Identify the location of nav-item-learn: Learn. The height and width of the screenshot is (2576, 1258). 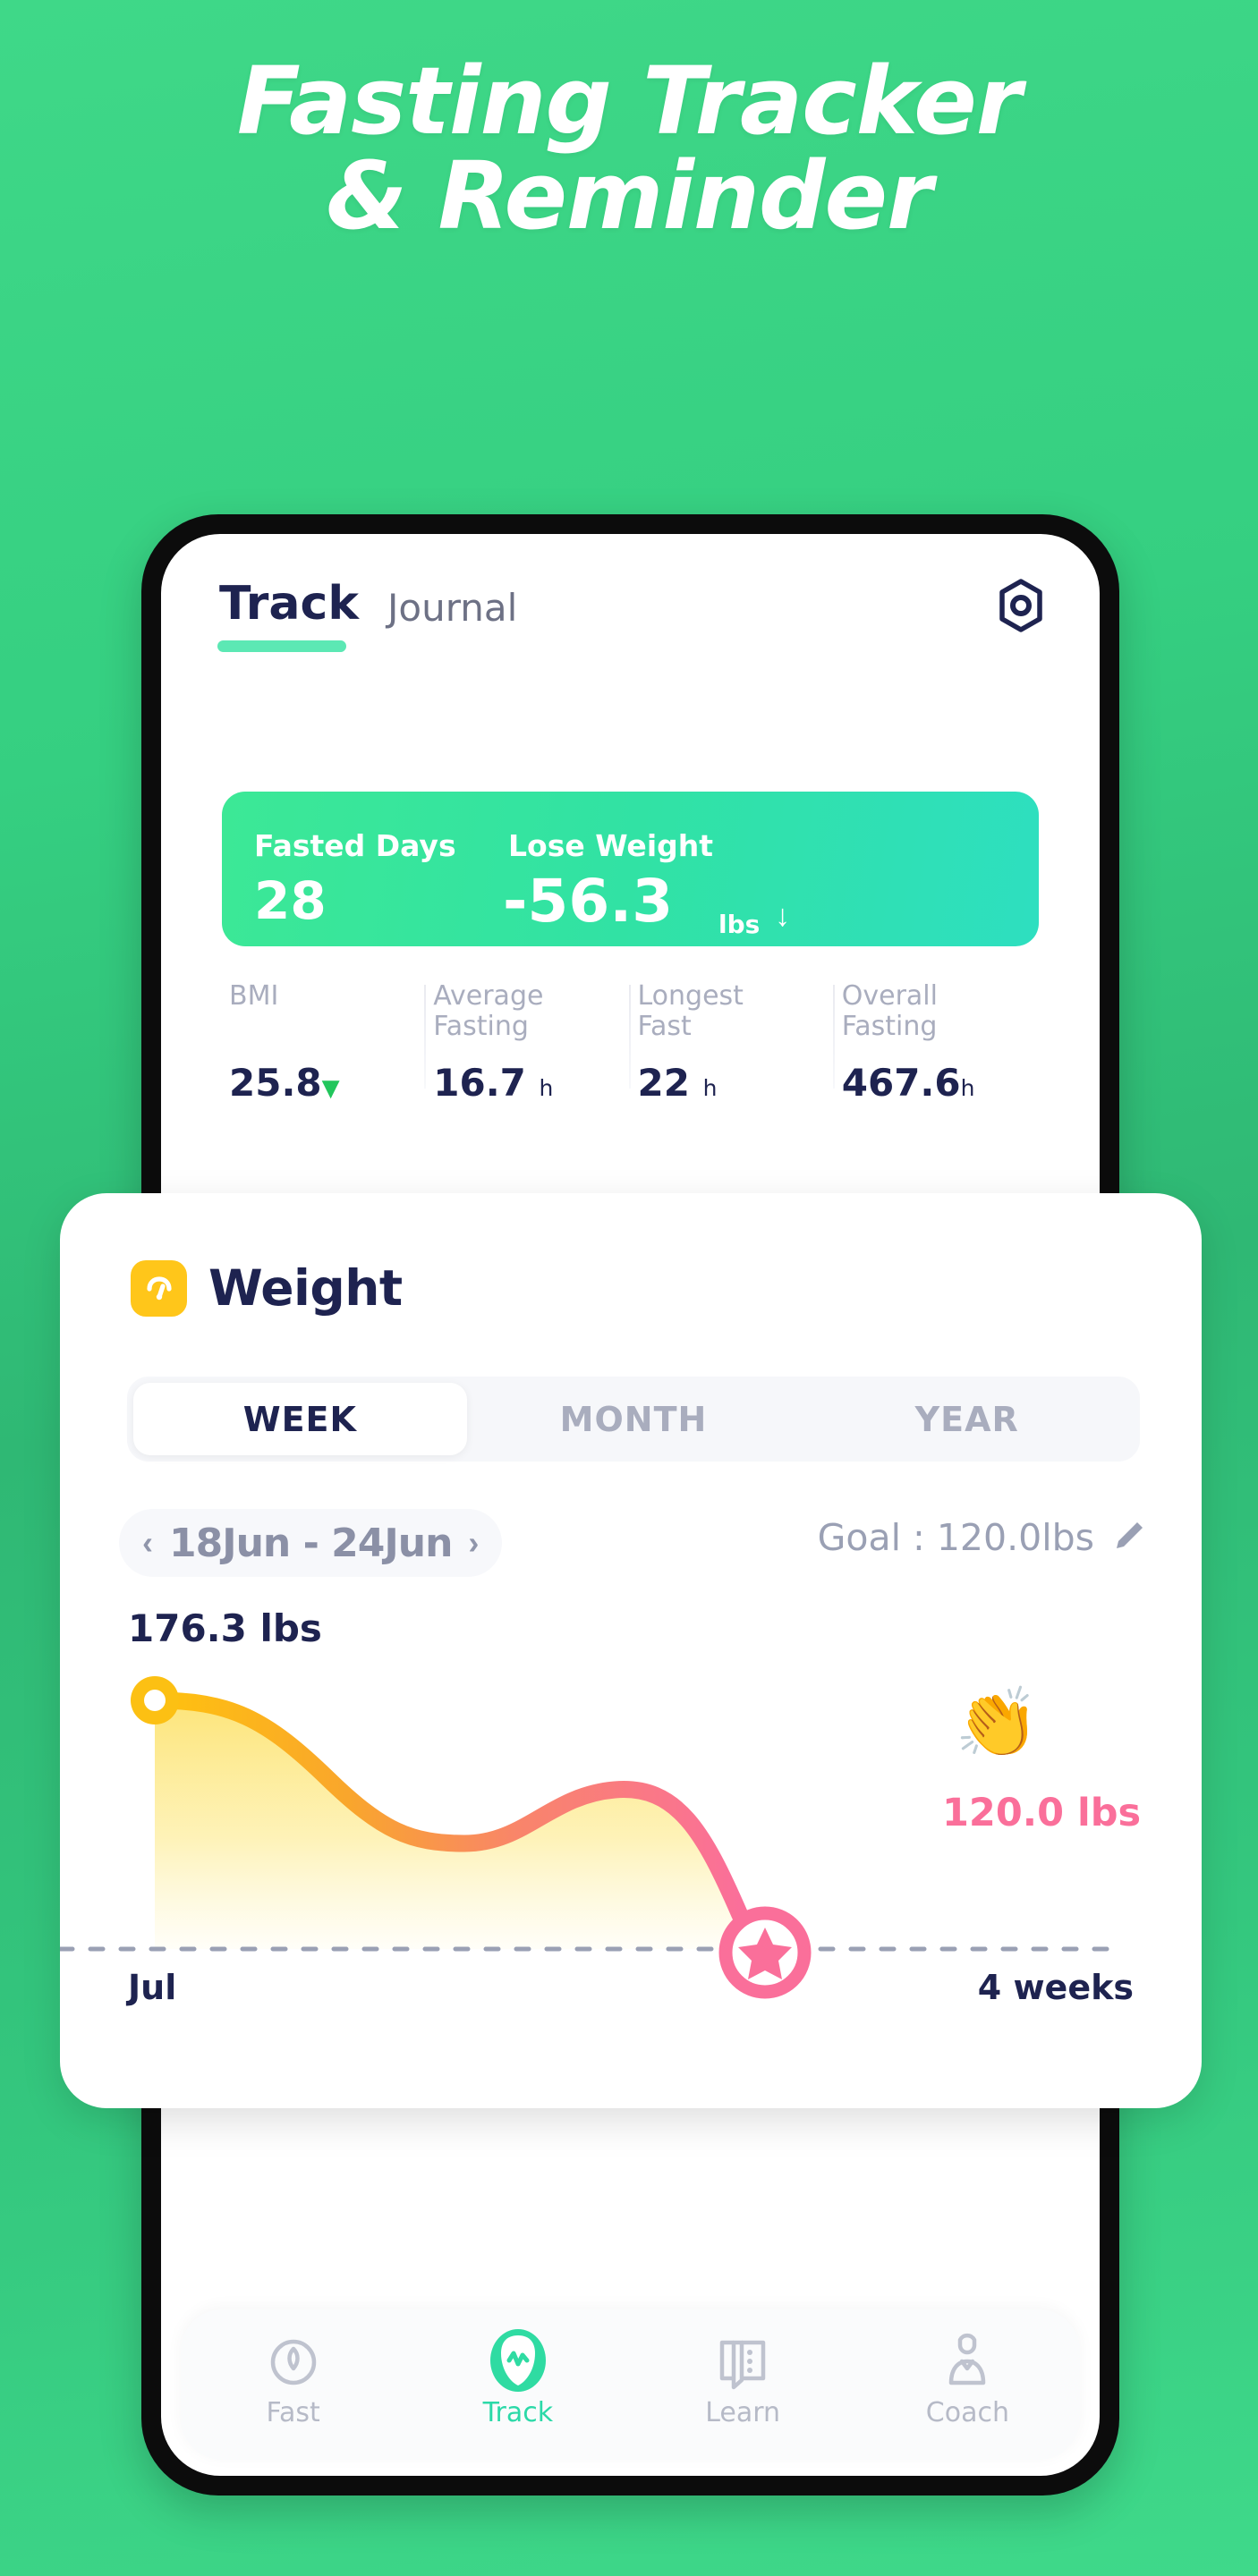
(742, 2377).